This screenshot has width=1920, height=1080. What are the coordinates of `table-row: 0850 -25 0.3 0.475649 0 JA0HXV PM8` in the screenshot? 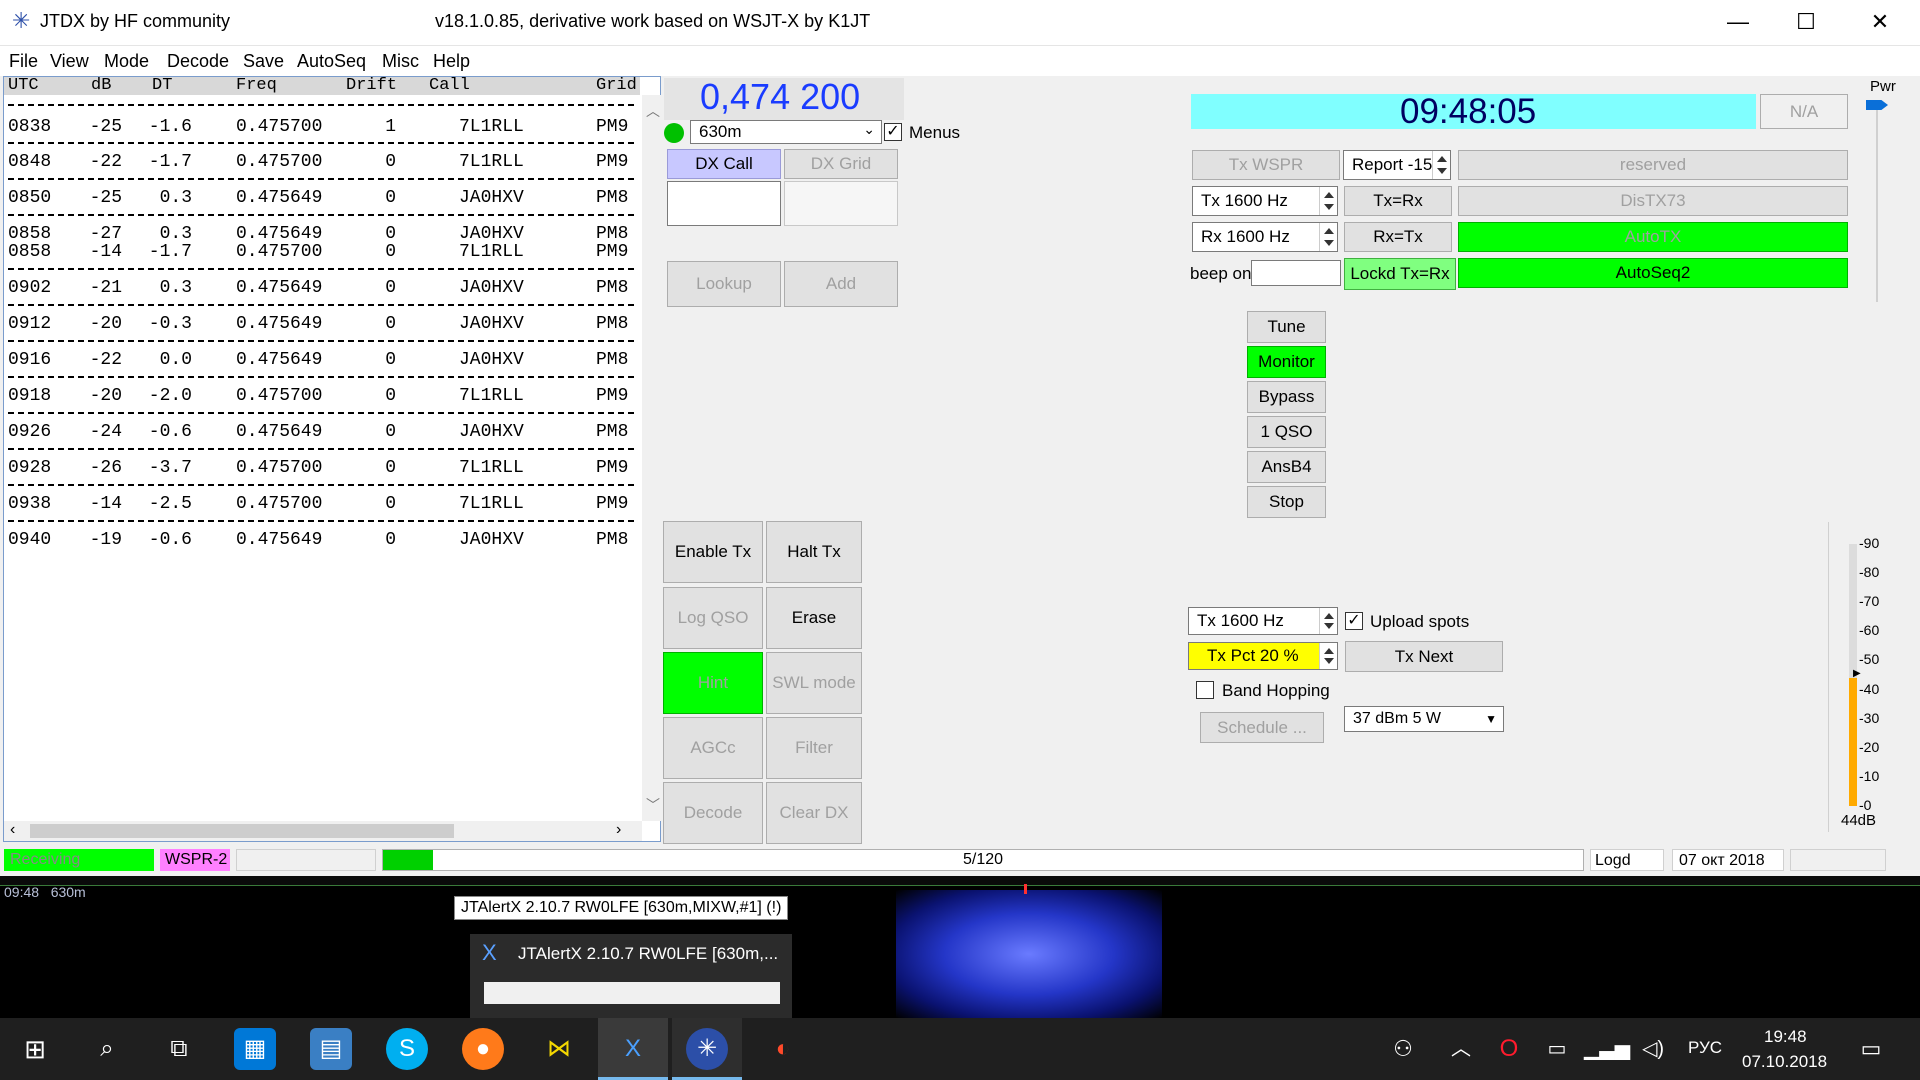 It's located at (322, 198).